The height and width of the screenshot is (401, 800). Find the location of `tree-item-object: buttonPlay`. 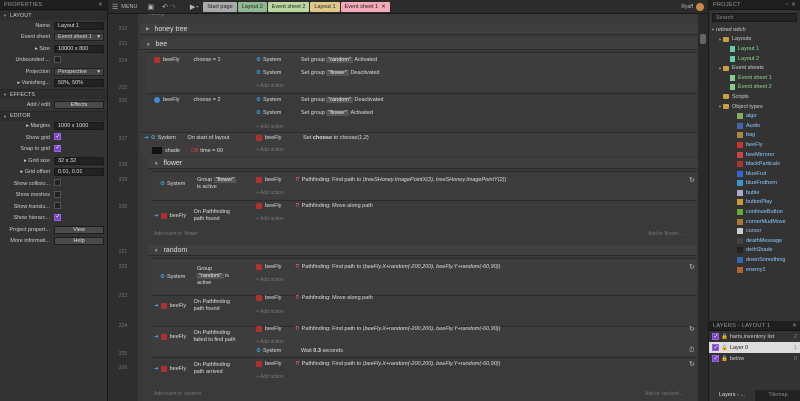

tree-item-object: buttonPlay is located at coordinates (755, 203).